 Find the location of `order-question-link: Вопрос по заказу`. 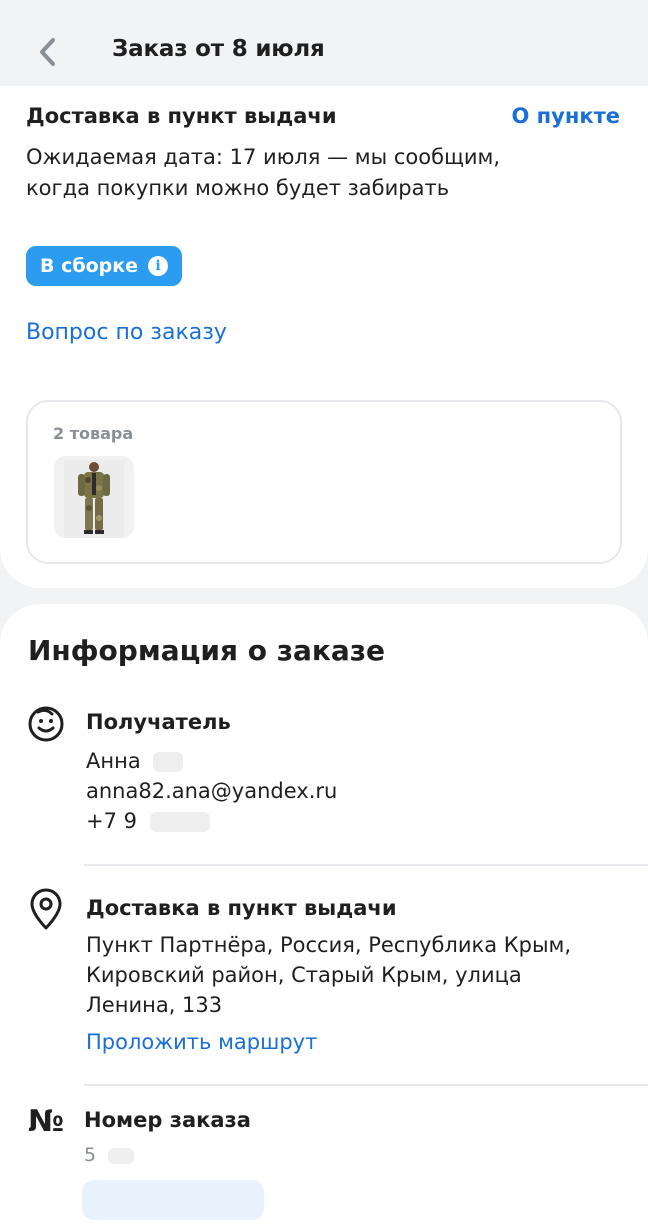

order-question-link: Вопрос по заказу is located at coordinates (126, 332).